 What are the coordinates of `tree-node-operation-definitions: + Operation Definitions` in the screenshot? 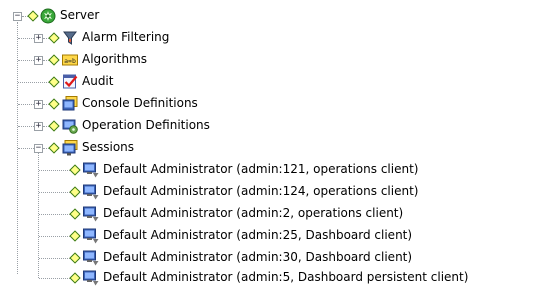 It's located at (277, 126).